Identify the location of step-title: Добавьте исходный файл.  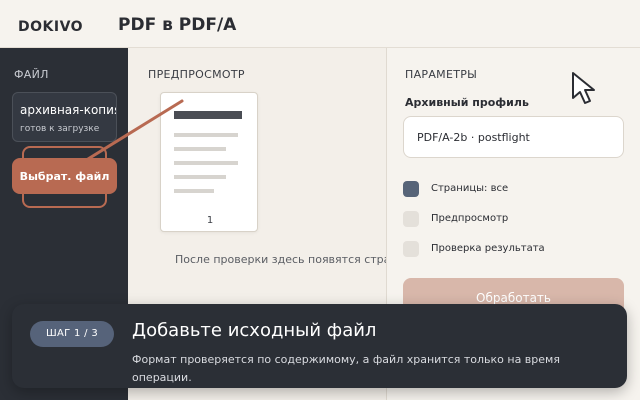
(254, 330).